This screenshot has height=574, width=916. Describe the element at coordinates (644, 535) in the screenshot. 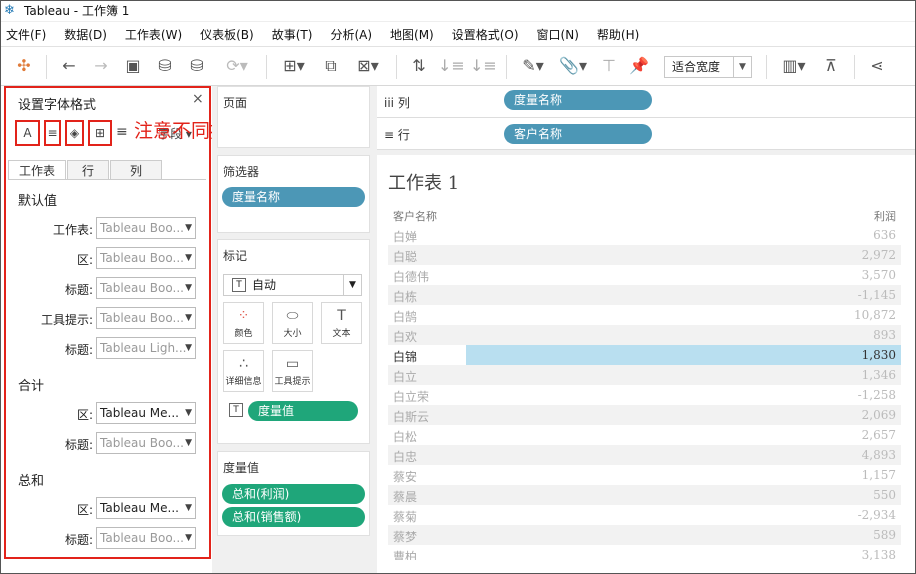

I see `table-row: 蔡梦 589` at that location.